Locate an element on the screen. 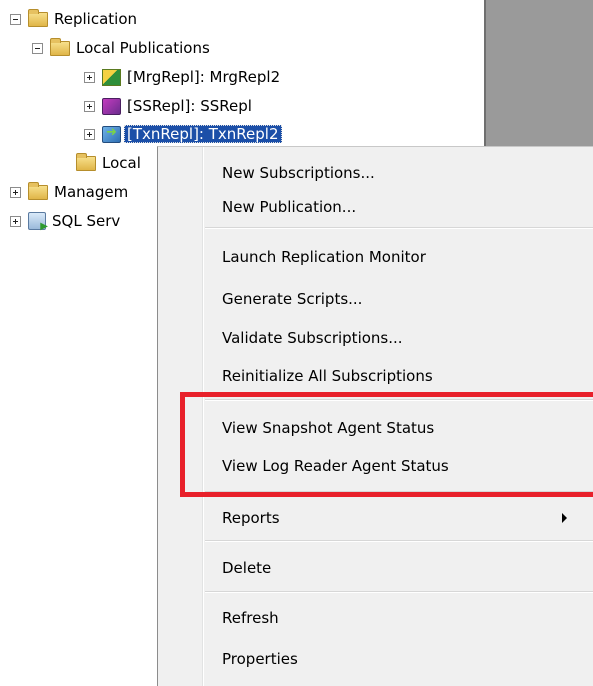 Image resolution: width=593 pixels, height=686 pixels. menu-item-label: View Log Reader Agent Status is located at coordinates (335, 466).